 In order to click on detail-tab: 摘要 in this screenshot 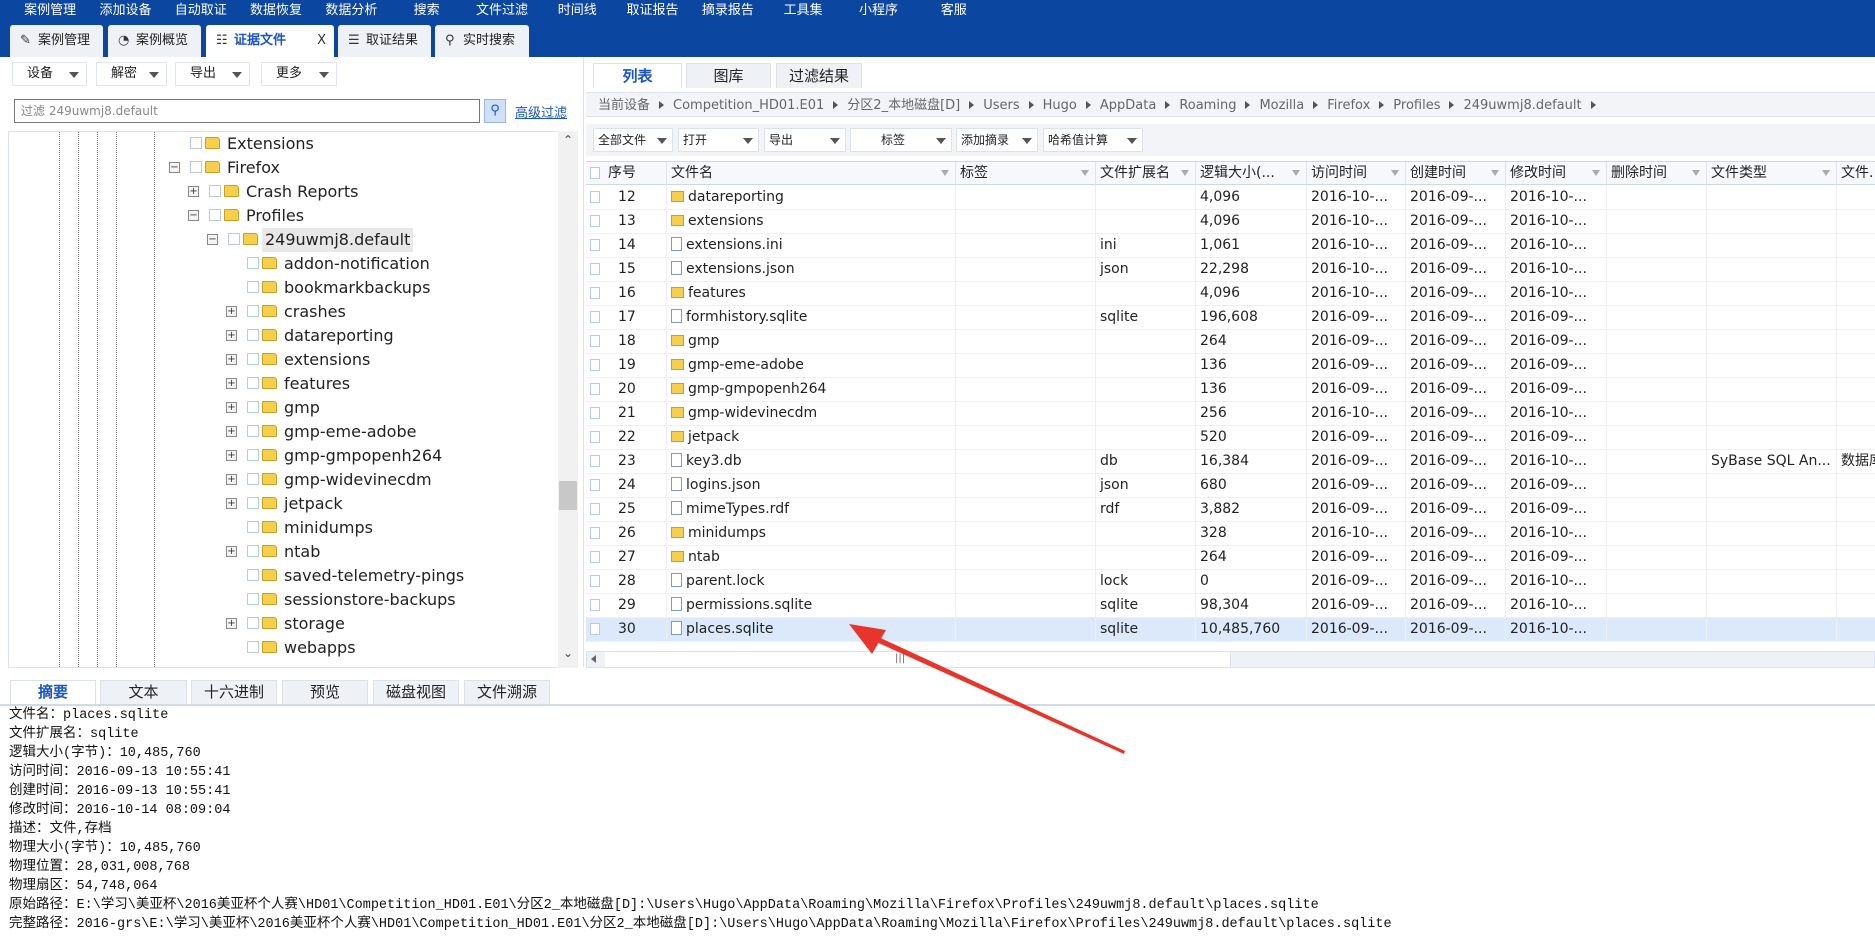, I will do `click(53, 692)`.